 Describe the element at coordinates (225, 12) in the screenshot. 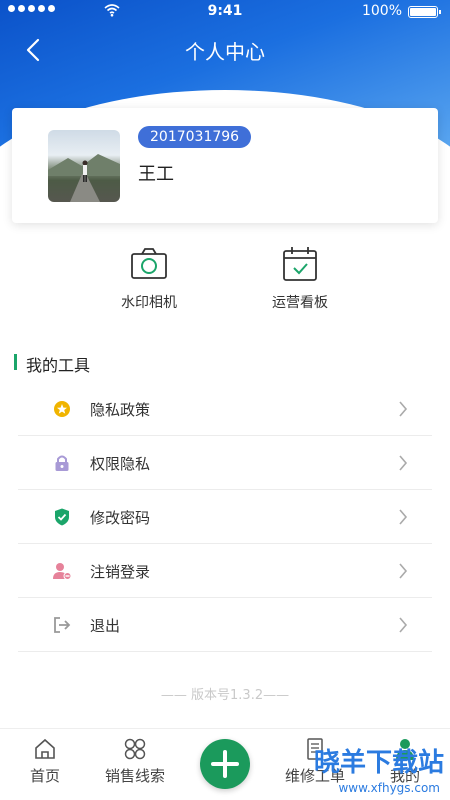

I see `status-bar: 9:41 100%` at that location.